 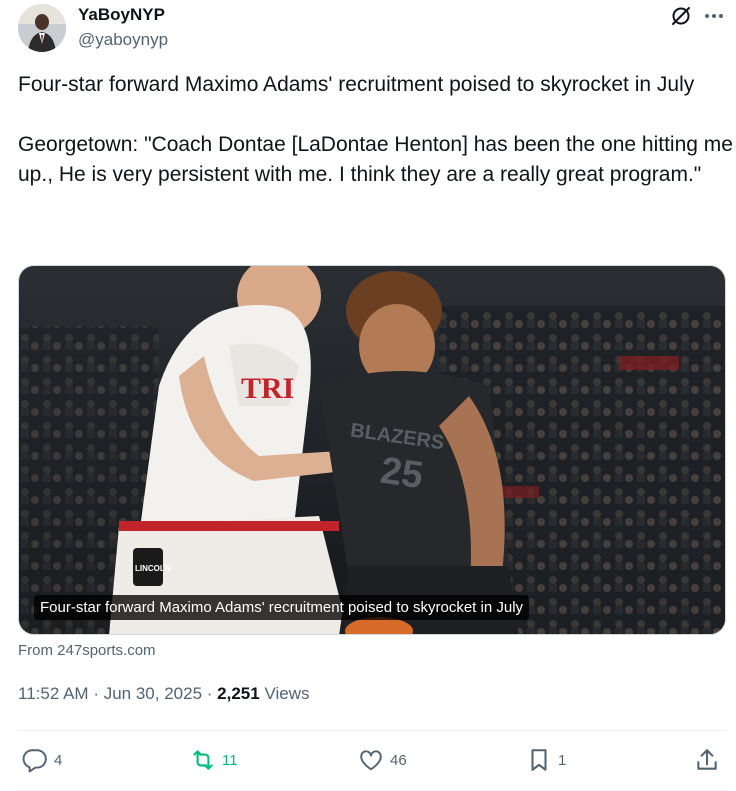 I want to click on share-button, so click(x=707, y=760).